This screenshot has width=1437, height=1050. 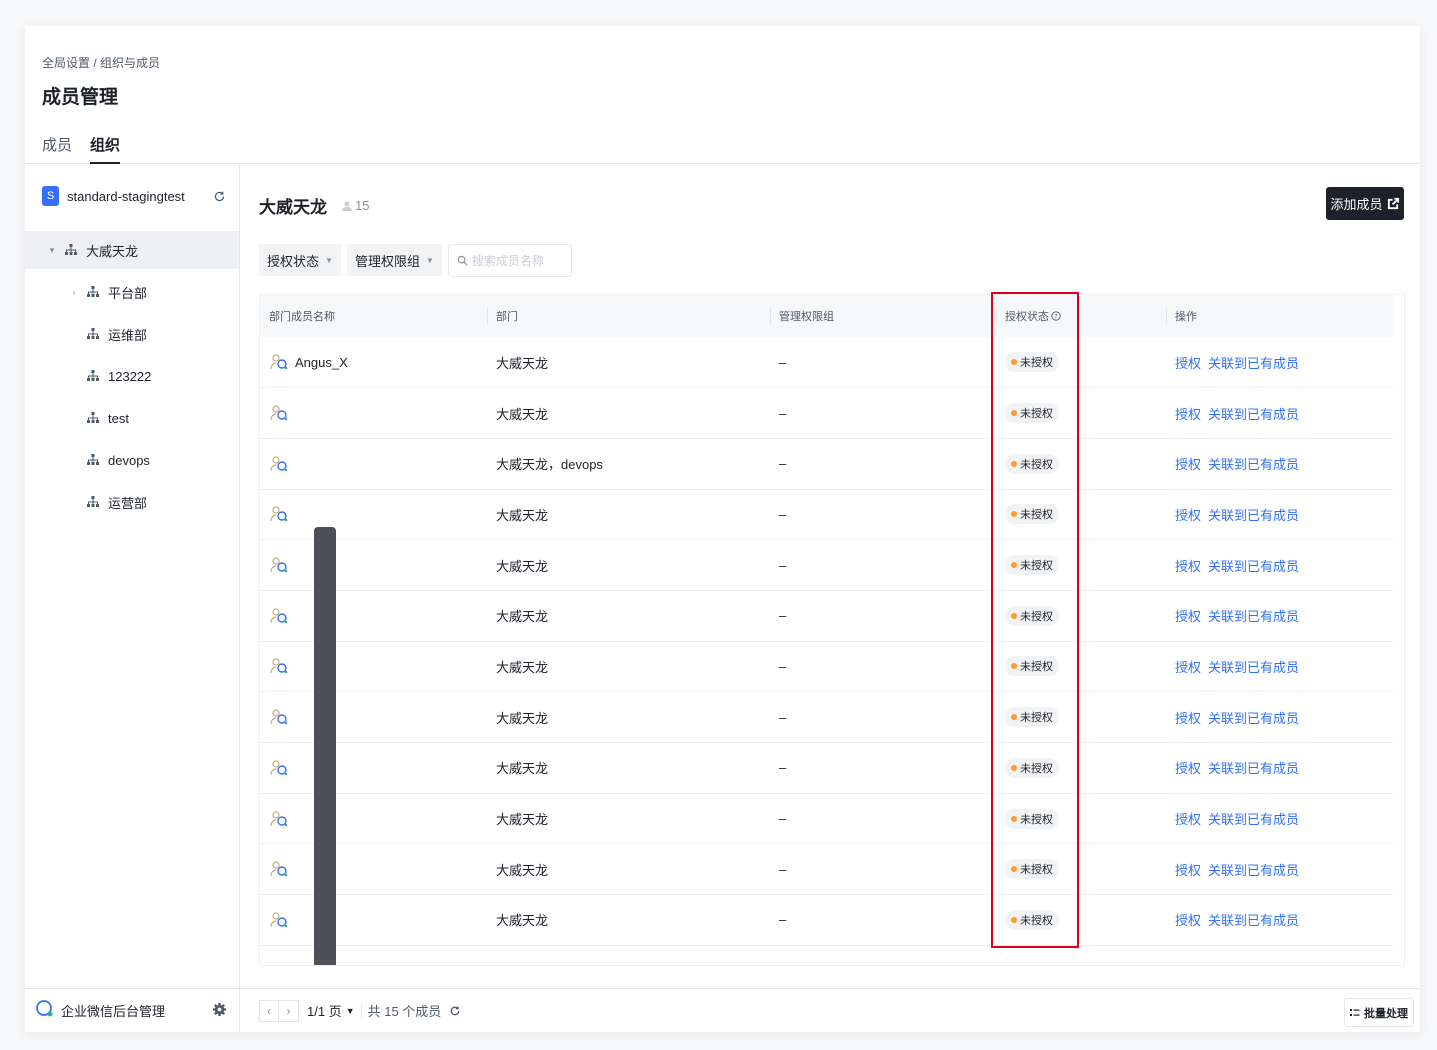 I want to click on search-input, so click(x=516, y=260).